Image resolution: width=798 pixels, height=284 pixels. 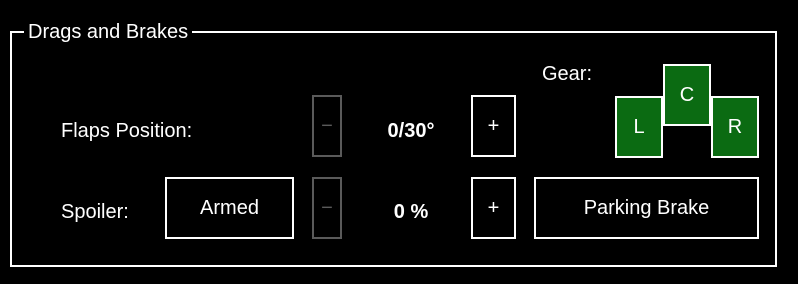 I want to click on group-title: Drags and Brakes, so click(x=108, y=32).